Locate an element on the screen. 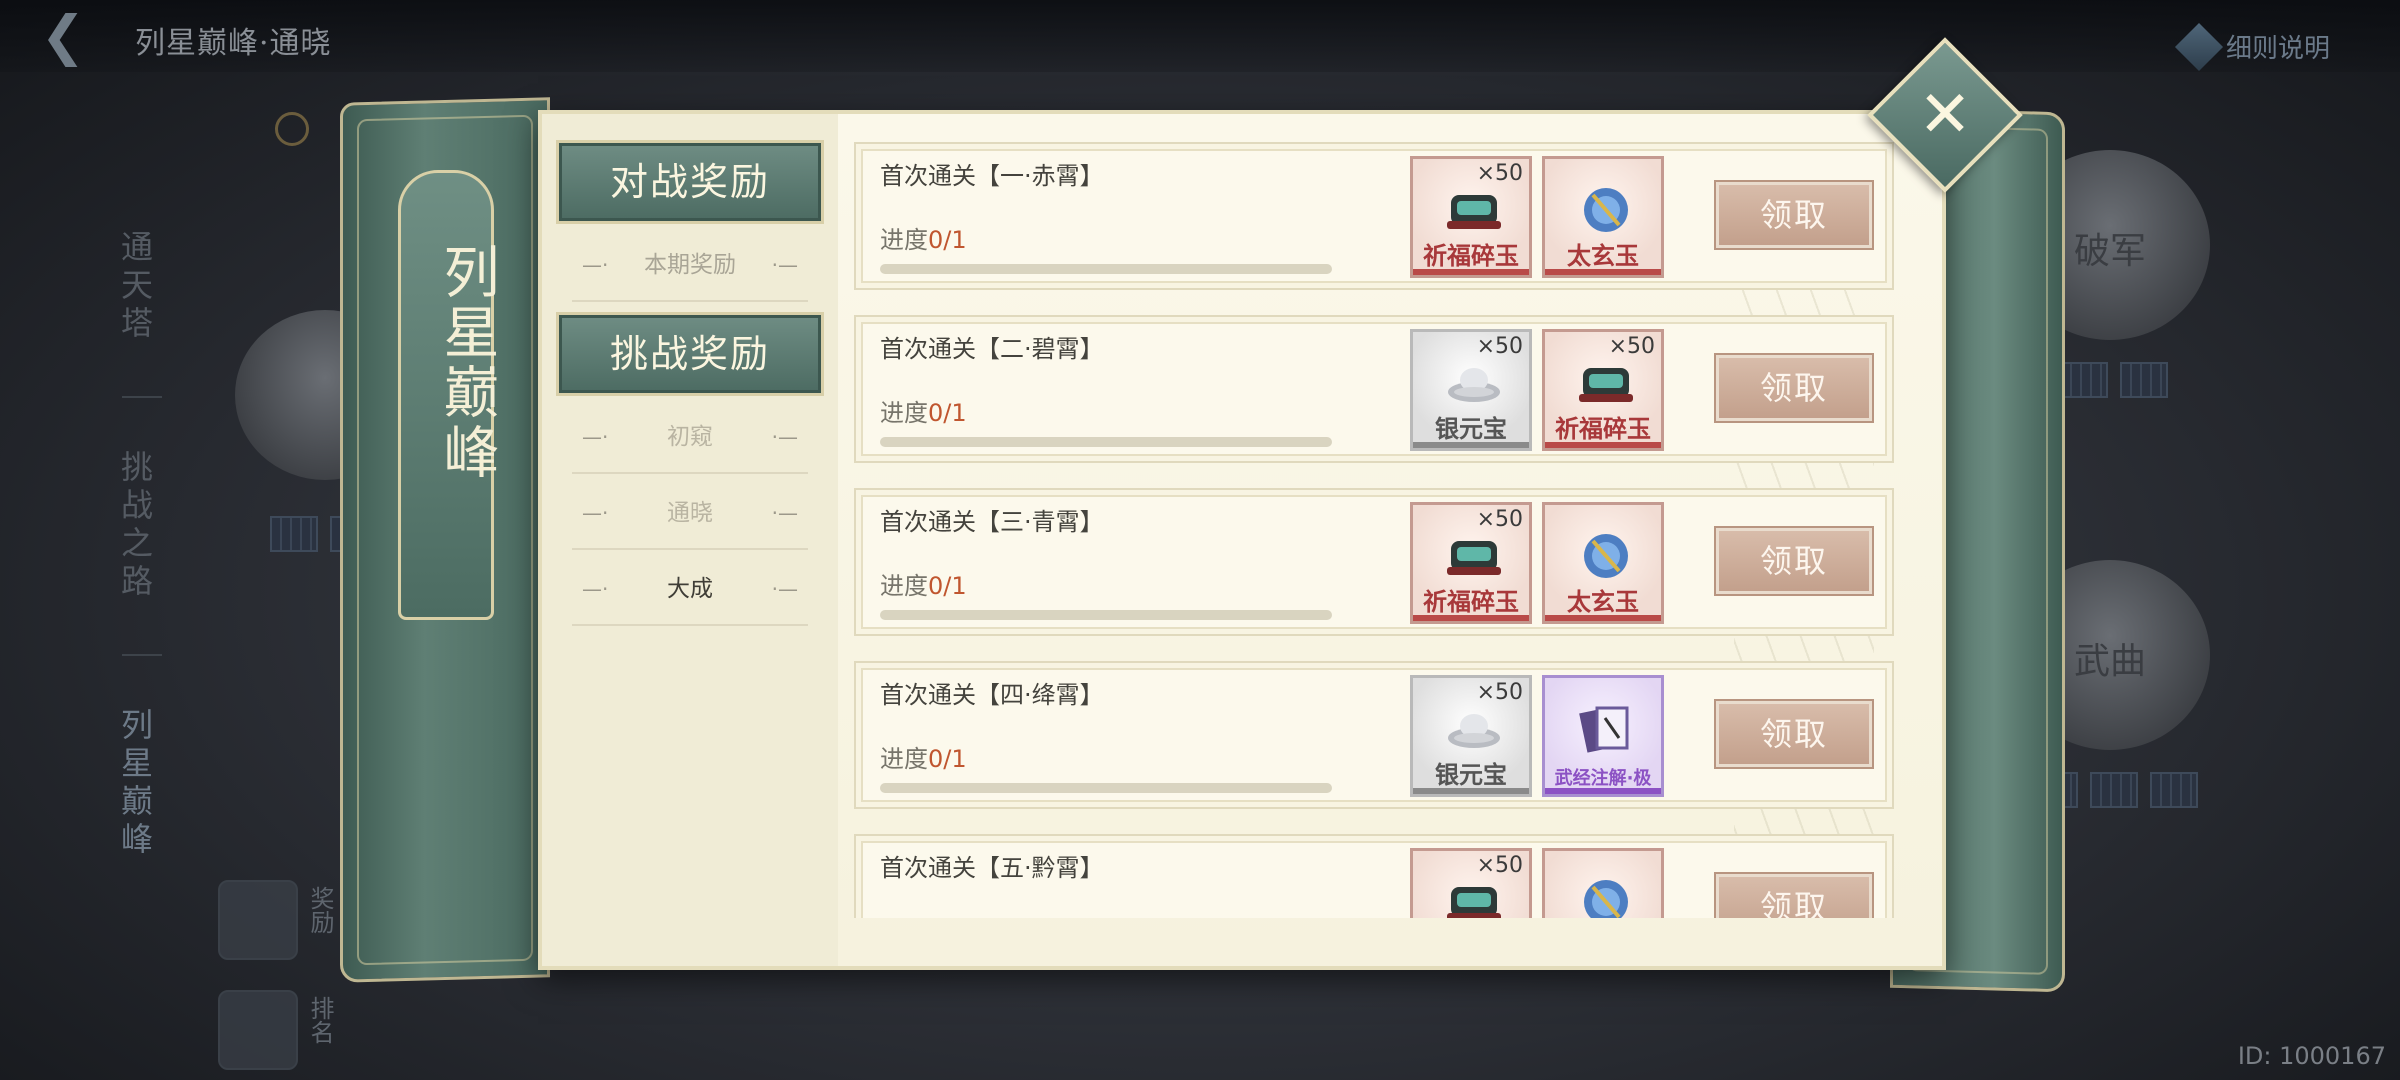  tab-sub-current: 本期奖励 is located at coordinates (690, 265).